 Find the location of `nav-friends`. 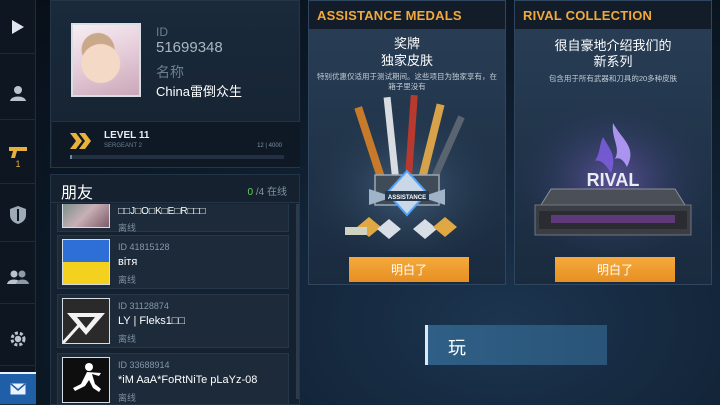

nav-friends is located at coordinates (18, 277).